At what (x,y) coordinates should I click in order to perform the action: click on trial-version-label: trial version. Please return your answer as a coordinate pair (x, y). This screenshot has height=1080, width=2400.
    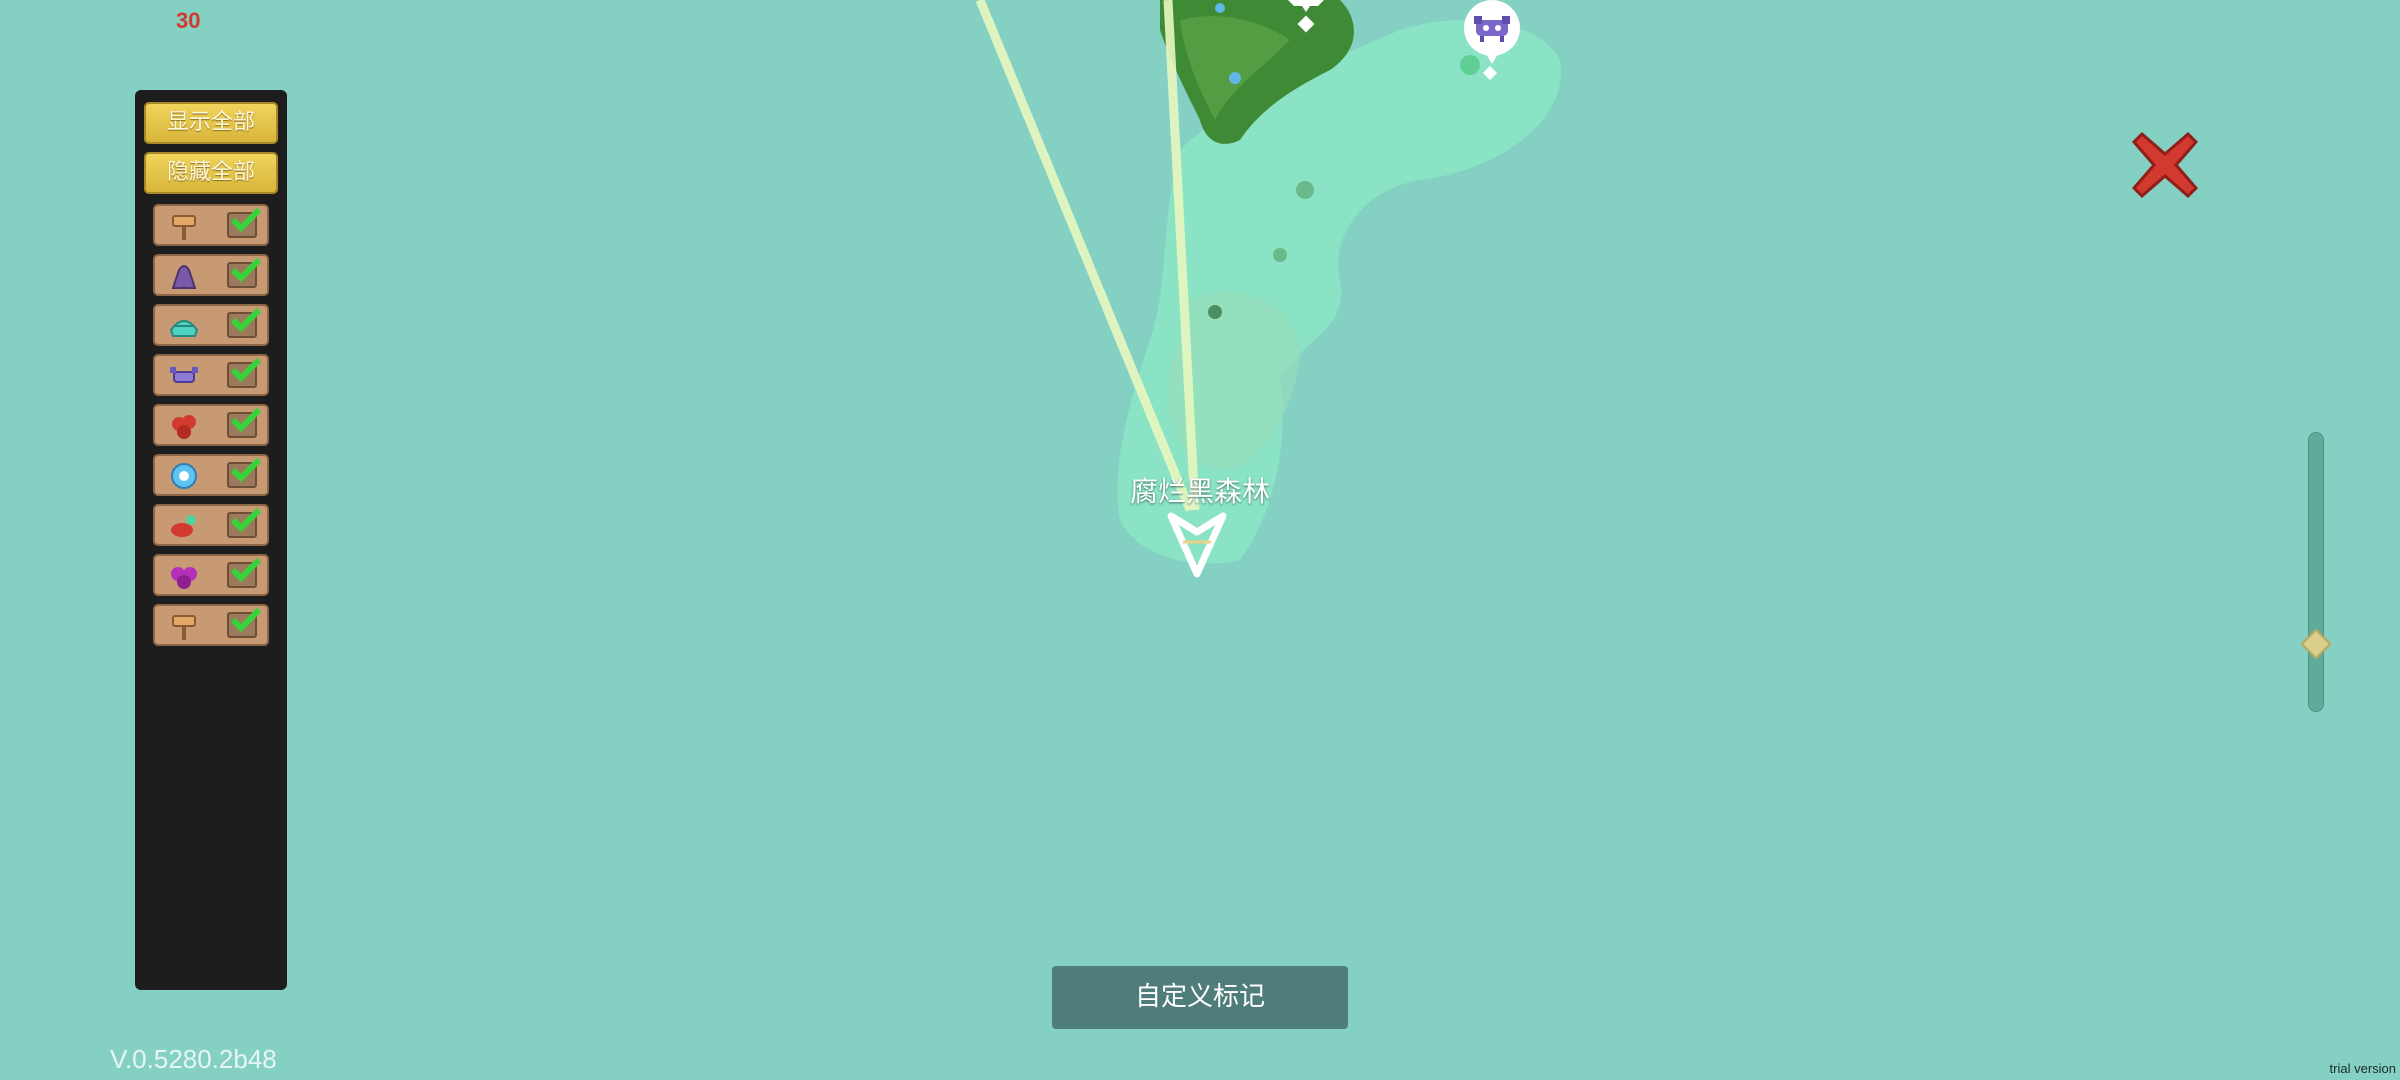
    Looking at the image, I should click on (2362, 1068).